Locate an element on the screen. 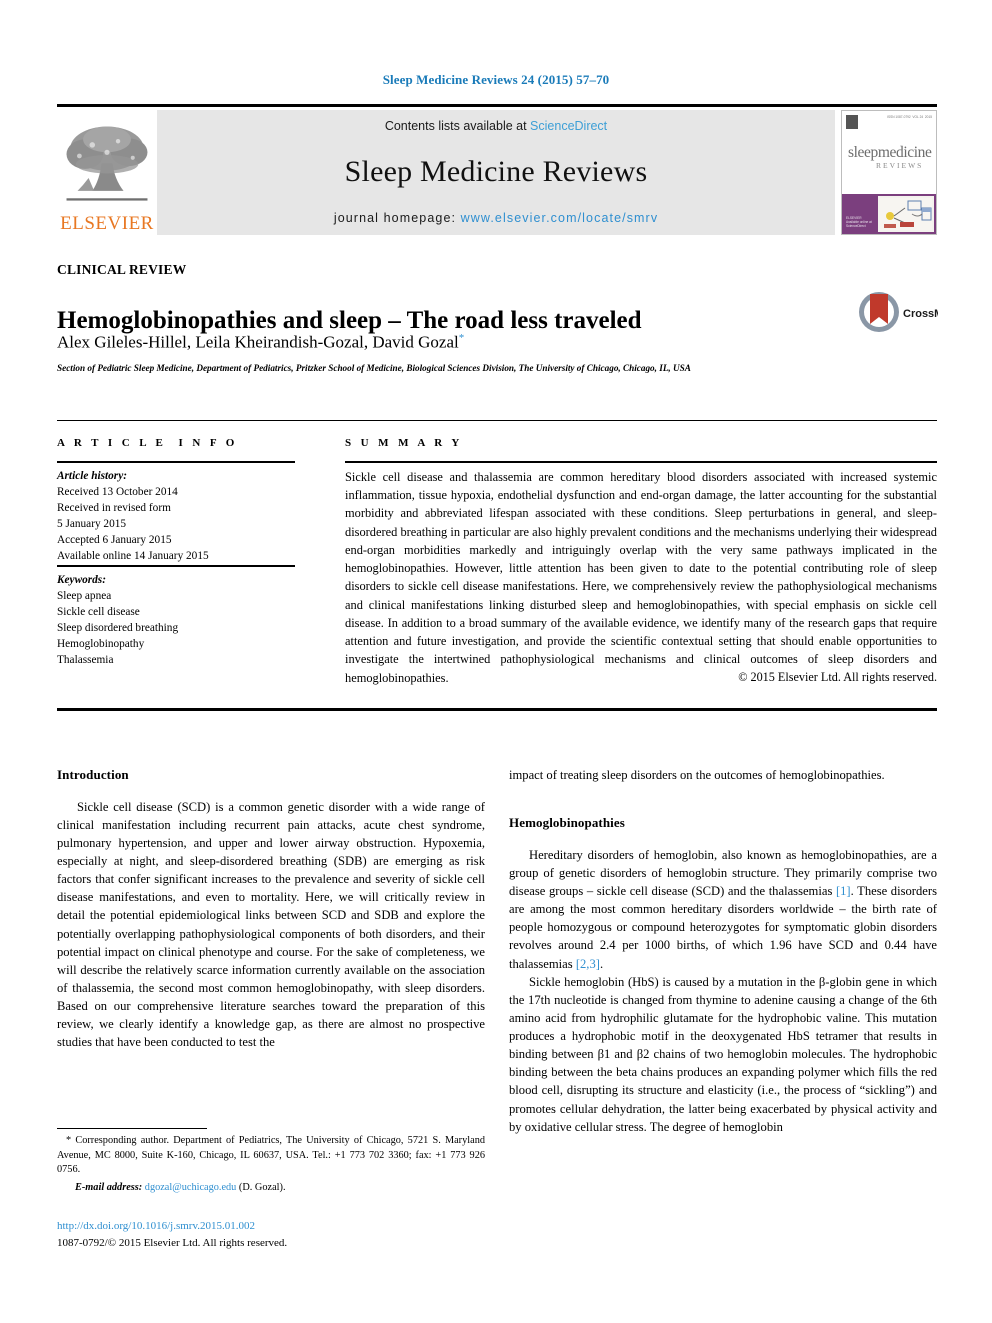 The image size is (992, 1323). keyword-item: Thalassemia is located at coordinates (85, 660).